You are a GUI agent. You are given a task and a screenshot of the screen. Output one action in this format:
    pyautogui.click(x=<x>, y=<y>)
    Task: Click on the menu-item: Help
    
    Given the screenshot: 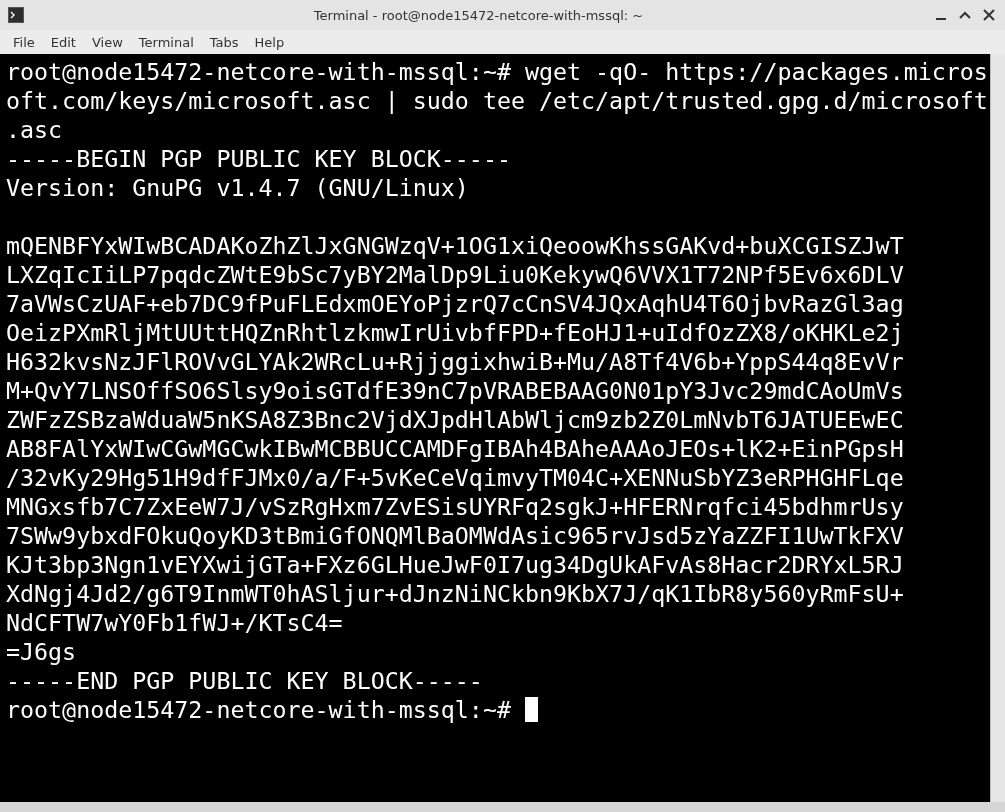 What is the action you would take?
    pyautogui.click(x=269, y=42)
    